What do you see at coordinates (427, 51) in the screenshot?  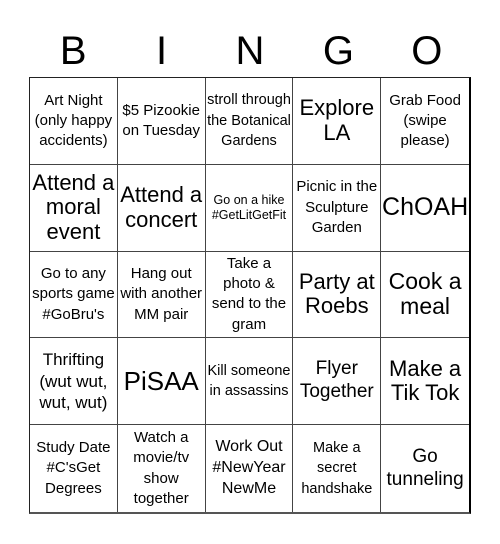 I see `header-letter-o: O` at bounding box center [427, 51].